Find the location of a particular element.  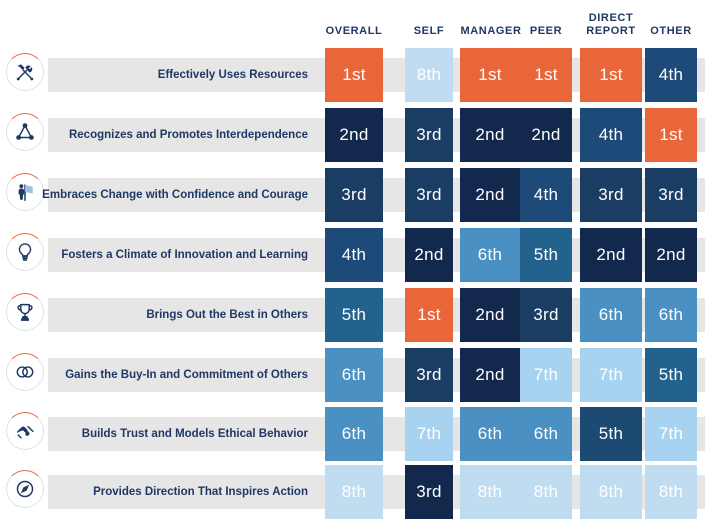

column-header-self: SELF is located at coordinates (429, 31).